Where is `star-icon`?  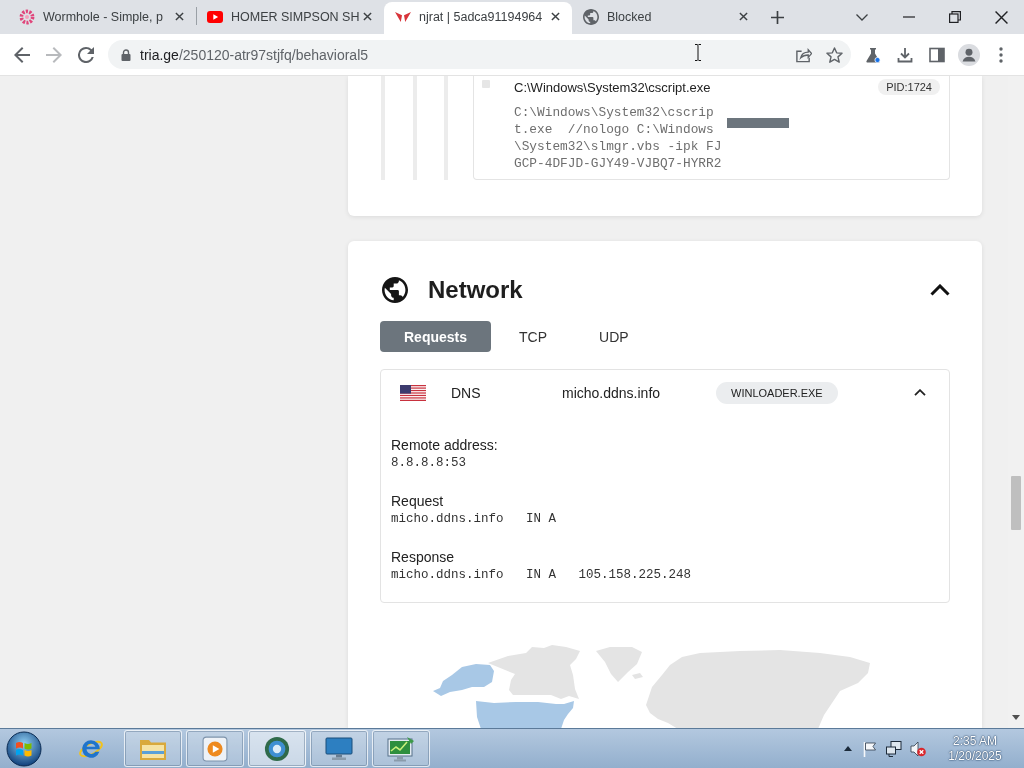 star-icon is located at coordinates (834, 54).